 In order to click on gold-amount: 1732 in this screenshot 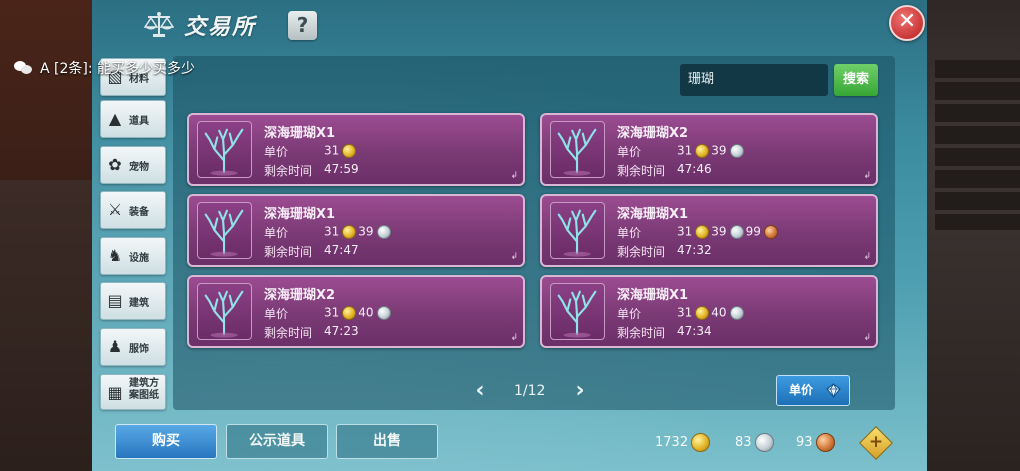, I will do `click(672, 442)`.